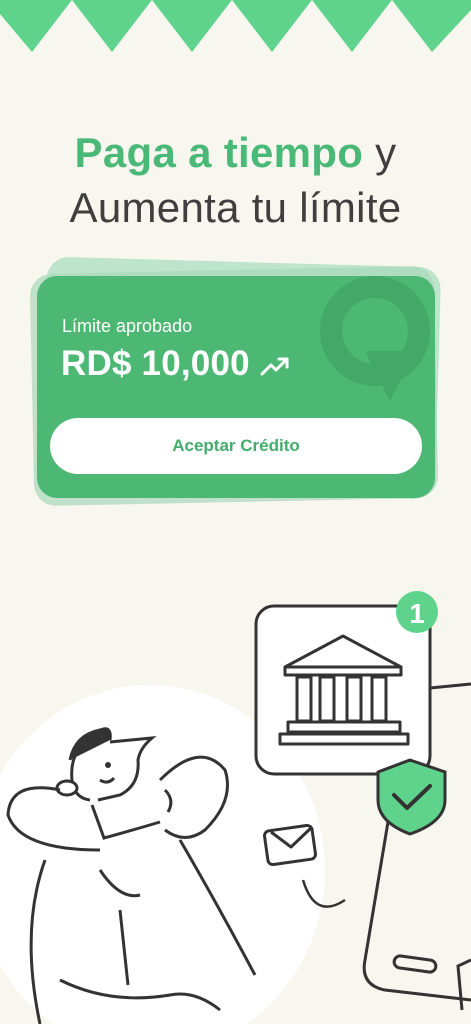 The image size is (471, 1024). What do you see at coordinates (127, 326) in the screenshot?
I see `approved-limit-label: Límite aprobado` at bounding box center [127, 326].